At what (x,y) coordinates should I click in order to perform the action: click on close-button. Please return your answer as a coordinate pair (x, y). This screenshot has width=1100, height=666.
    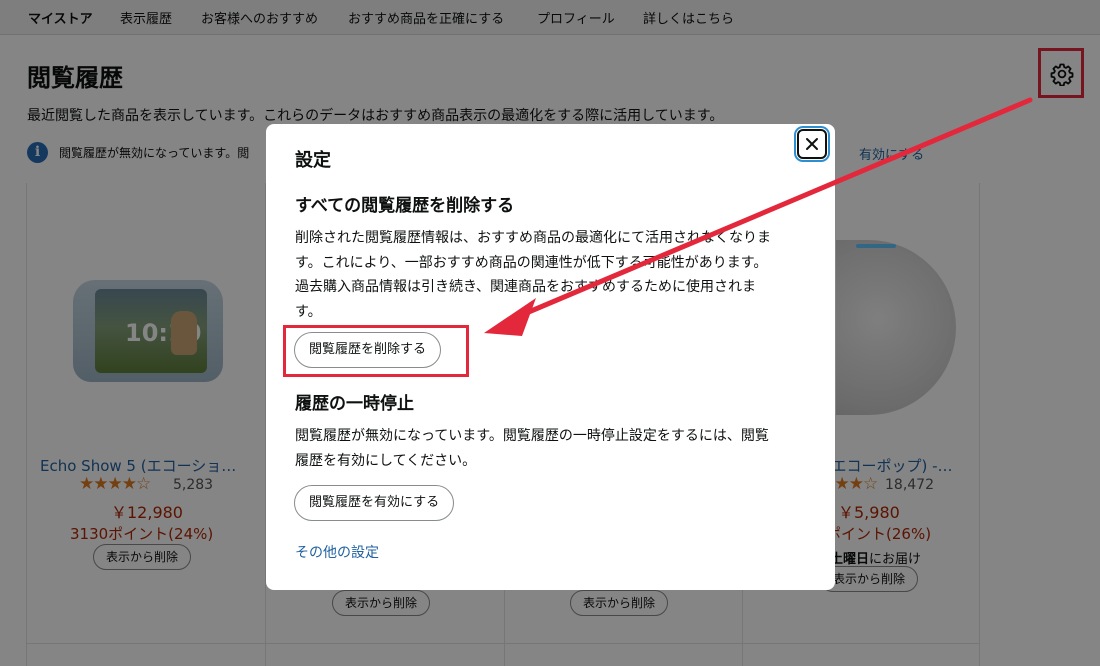
    Looking at the image, I should click on (812, 144).